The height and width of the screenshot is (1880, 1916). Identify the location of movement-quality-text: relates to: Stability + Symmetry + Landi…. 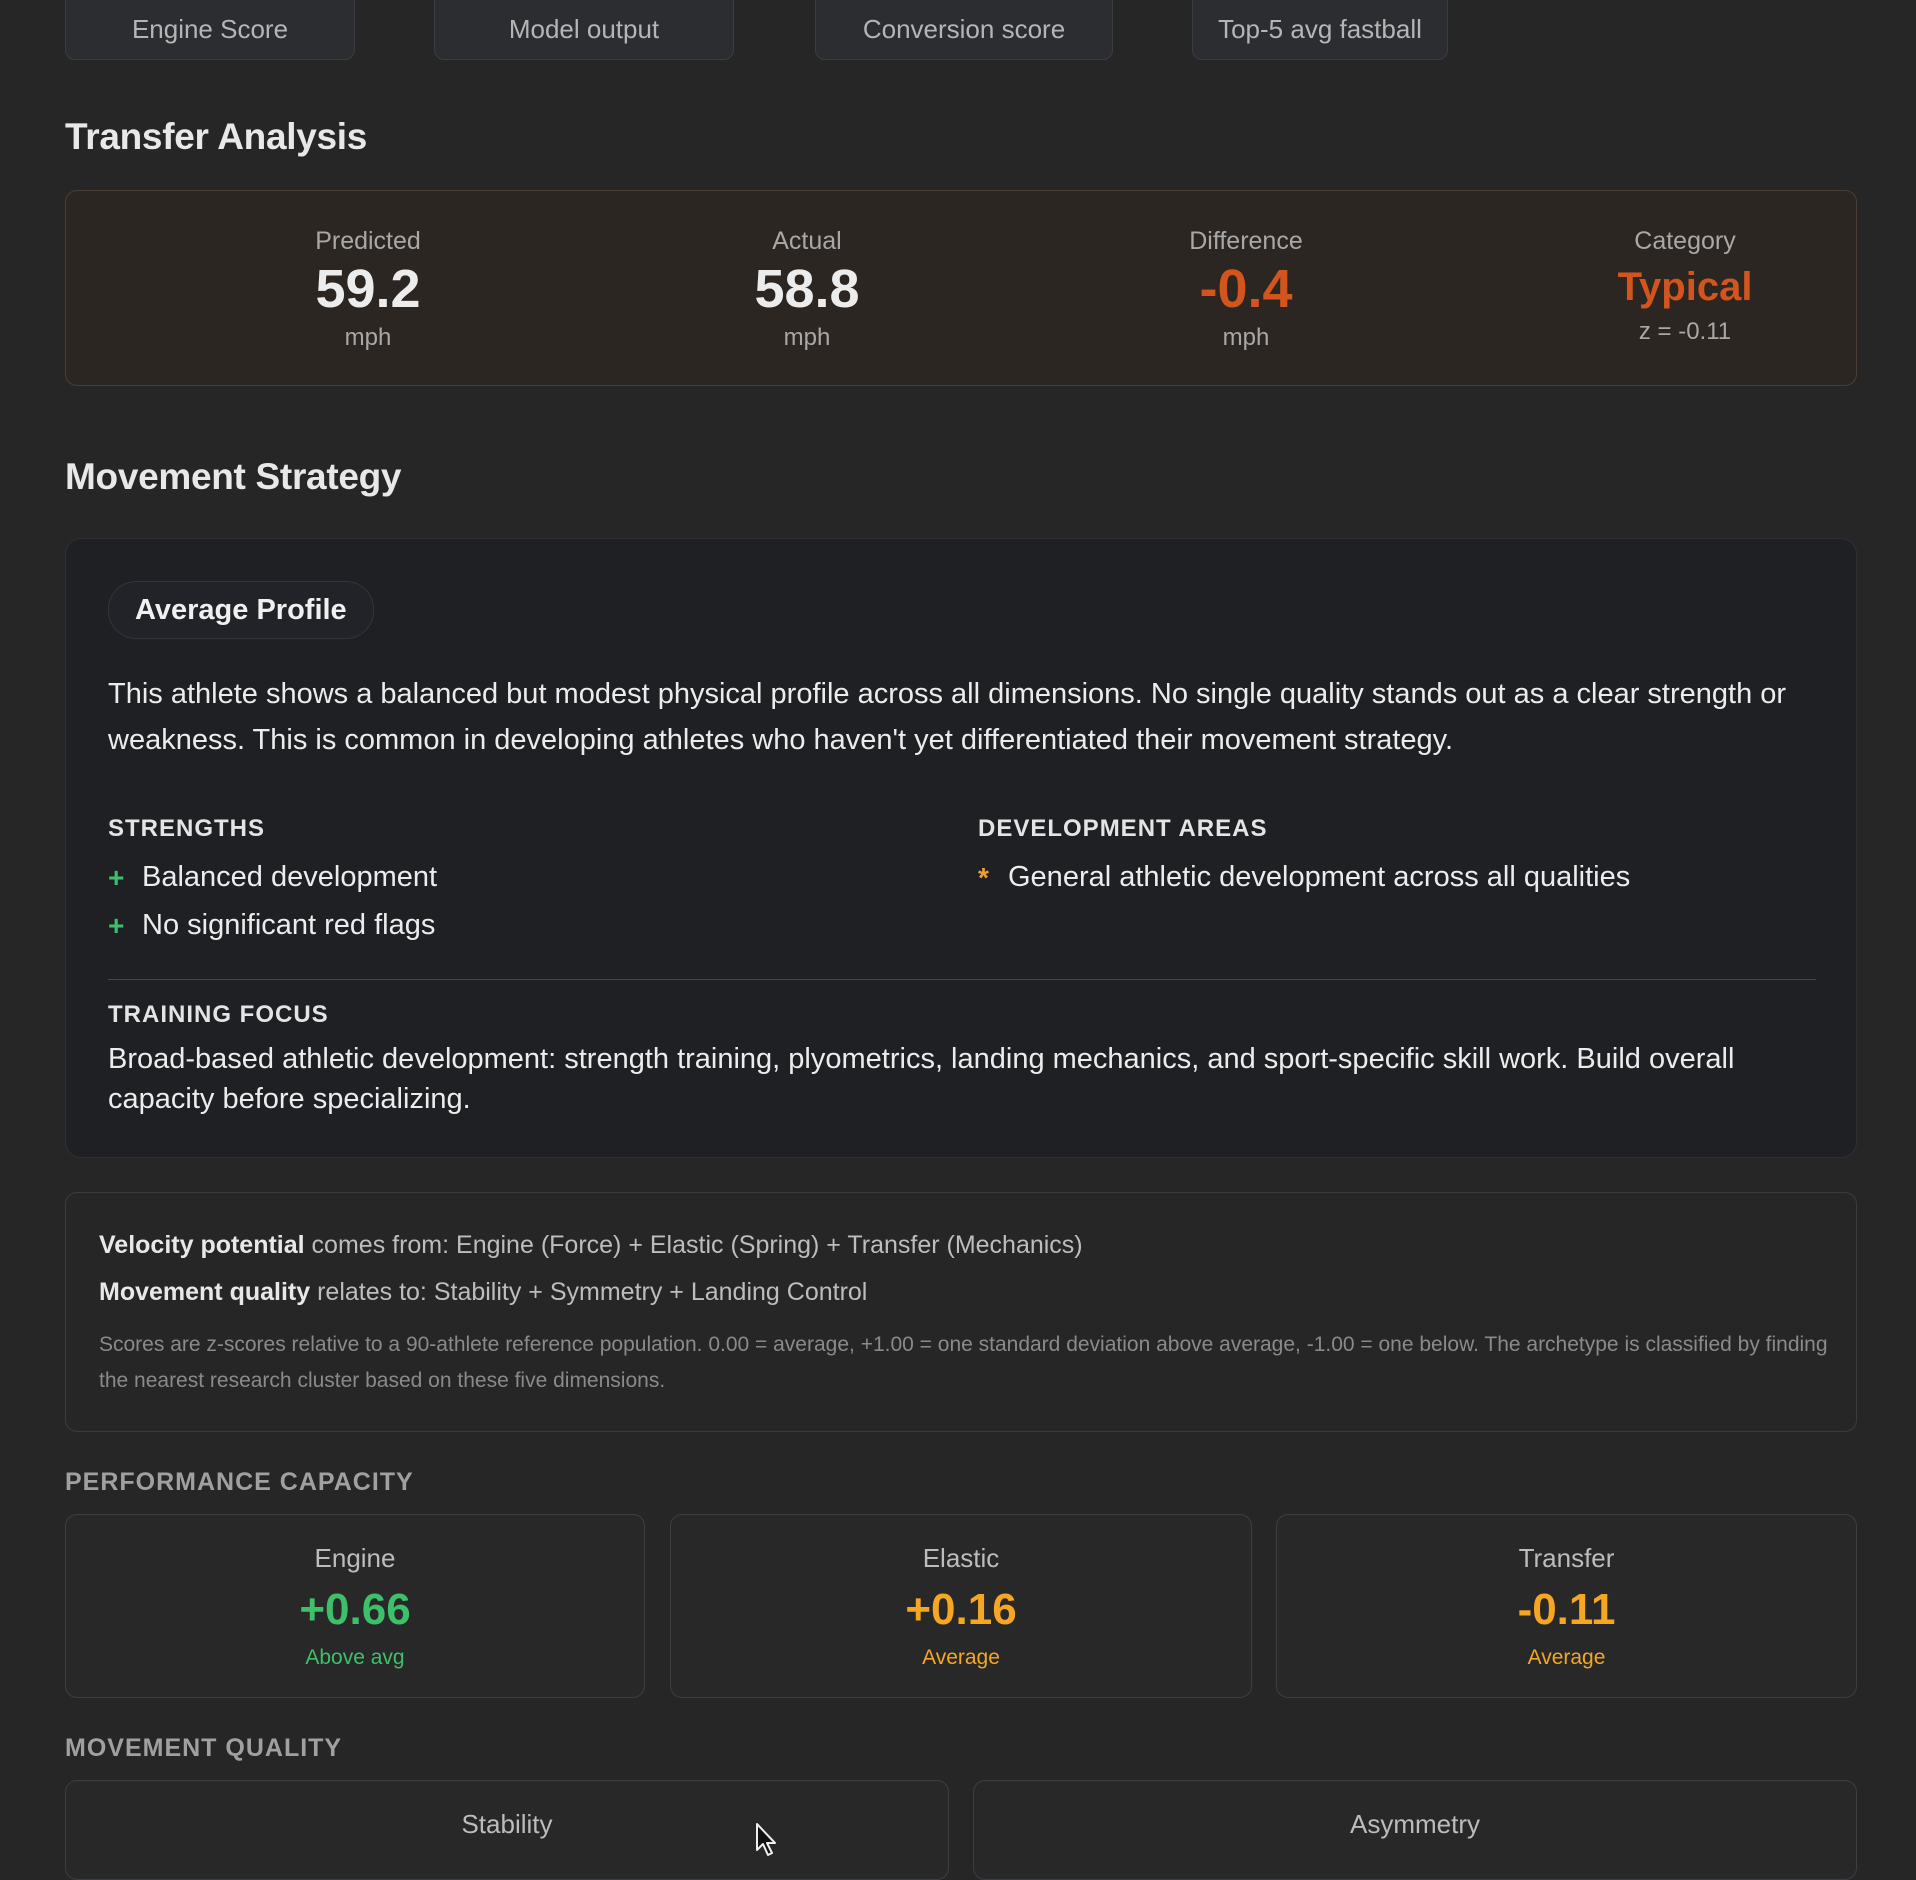
(589, 1292).